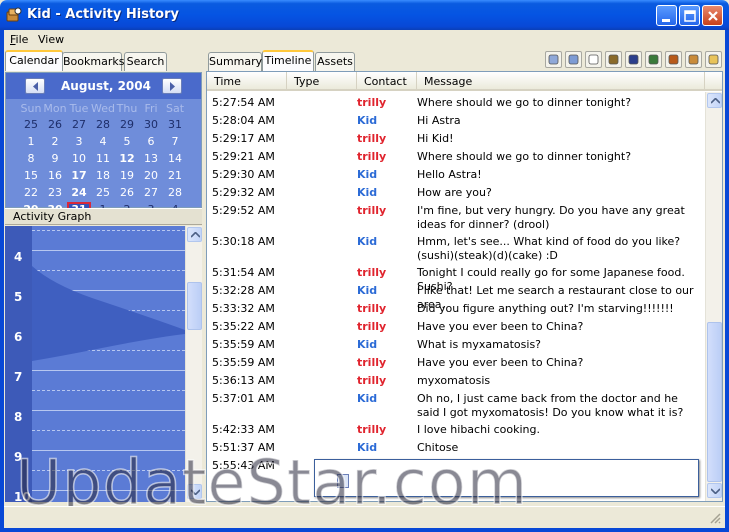 The image size is (729, 532). I want to click on calendar-day: 15, so click(31, 175).